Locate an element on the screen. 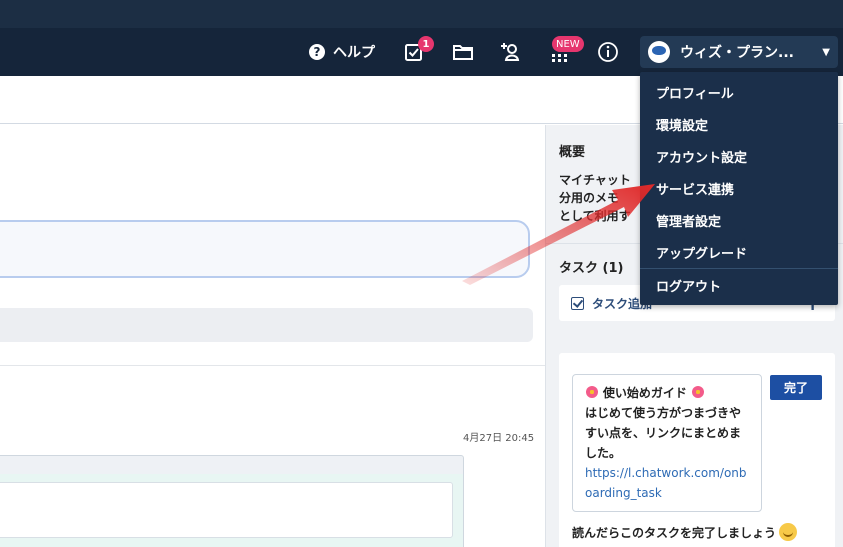  menu-item-logout: ログアウト is located at coordinates (739, 285).